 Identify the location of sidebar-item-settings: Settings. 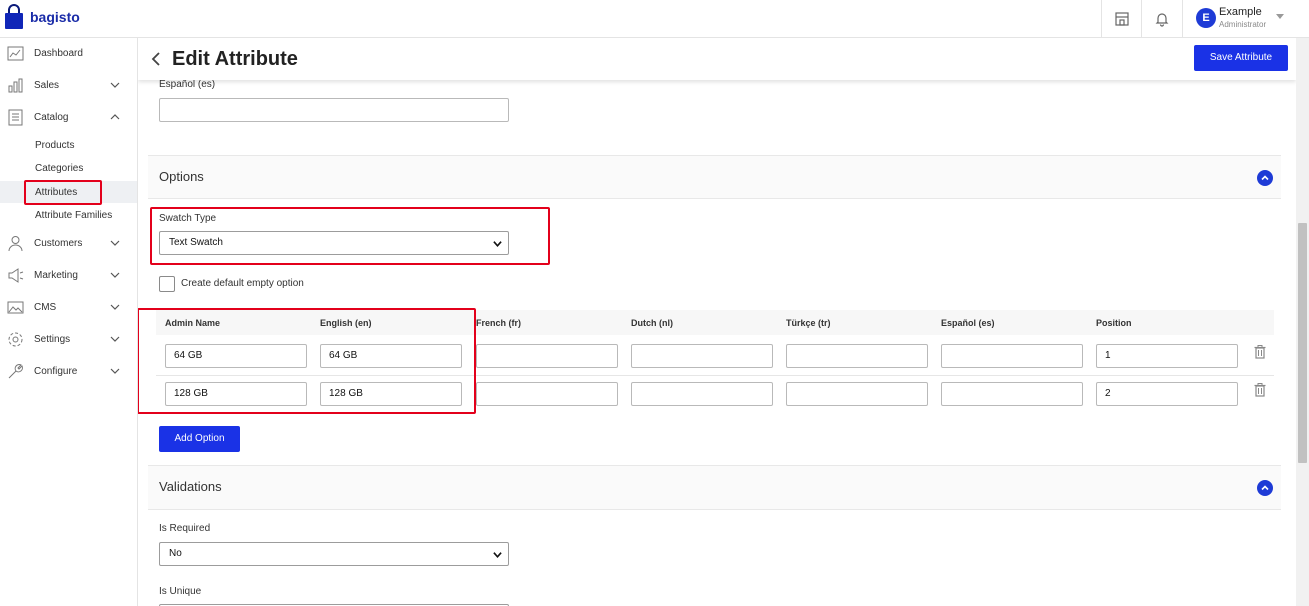
(68, 339).